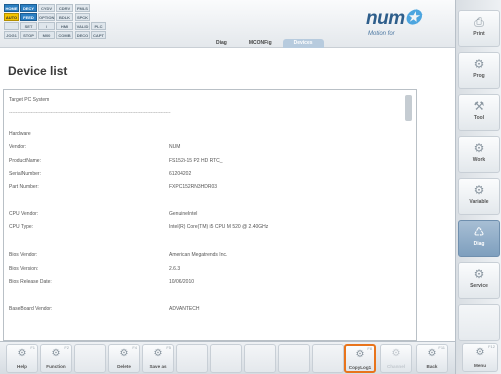 The image size is (501, 374). I want to click on sidebar-item-label: Print, so click(479, 34).